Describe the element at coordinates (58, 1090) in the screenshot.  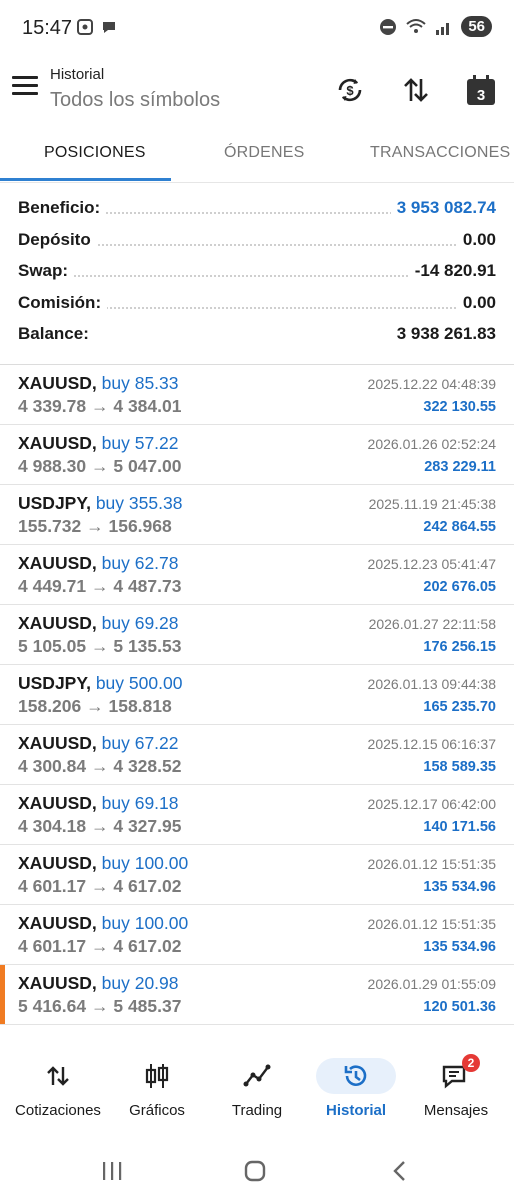
I see `nav-quotes: Cotizaciones` at that location.